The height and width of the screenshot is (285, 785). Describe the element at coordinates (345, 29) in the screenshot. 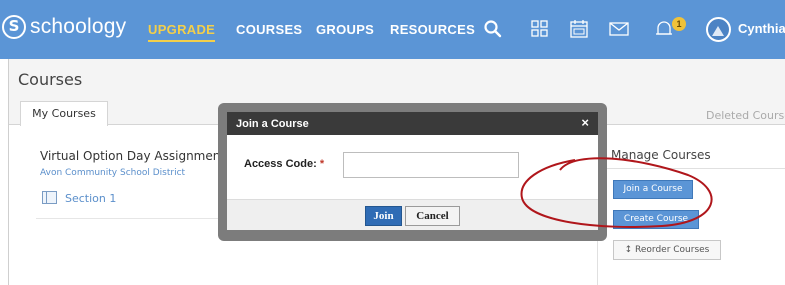

I see `nav-groups: GROUPS` at that location.